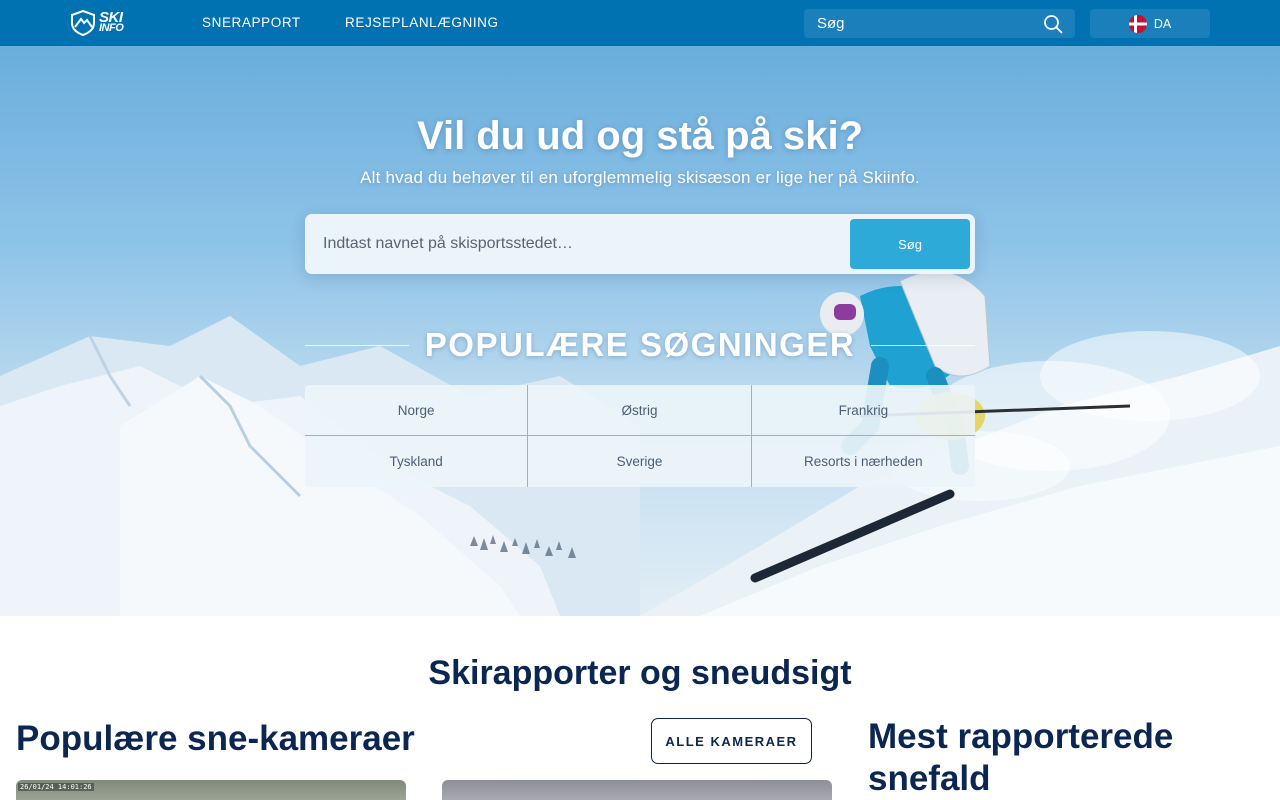 The image size is (1280, 800). I want to click on most-reported-snowfall-title: Mest rapporterede snefald, so click(1021, 757).